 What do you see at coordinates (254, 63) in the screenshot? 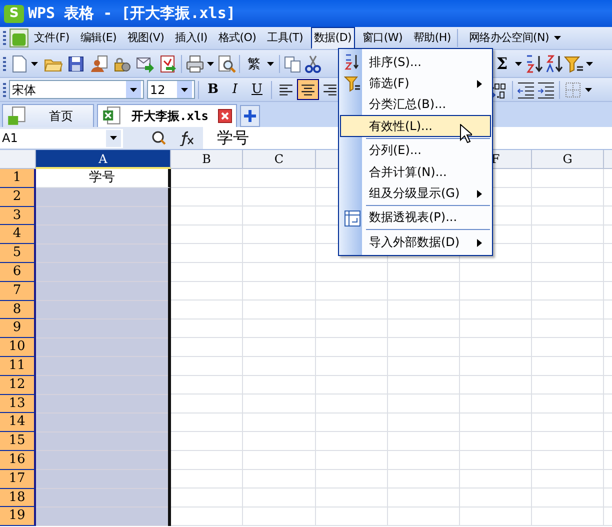
I see `traditional-chinese-button: 繁` at bounding box center [254, 63].